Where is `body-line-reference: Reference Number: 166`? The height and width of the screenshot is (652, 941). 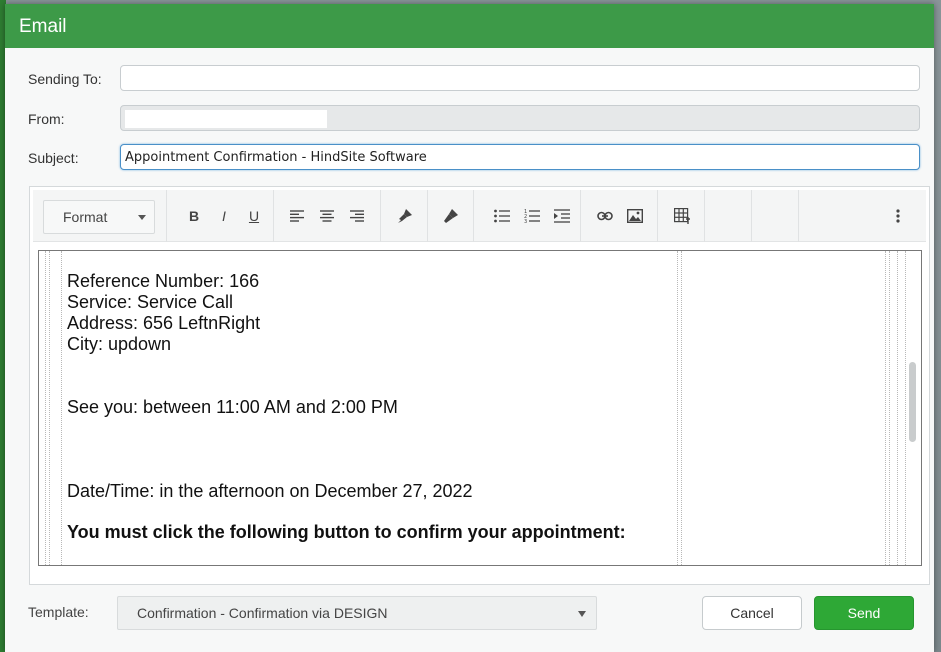 body-line-reference: Reference Number: 166 is located at coordinates (163, 281).